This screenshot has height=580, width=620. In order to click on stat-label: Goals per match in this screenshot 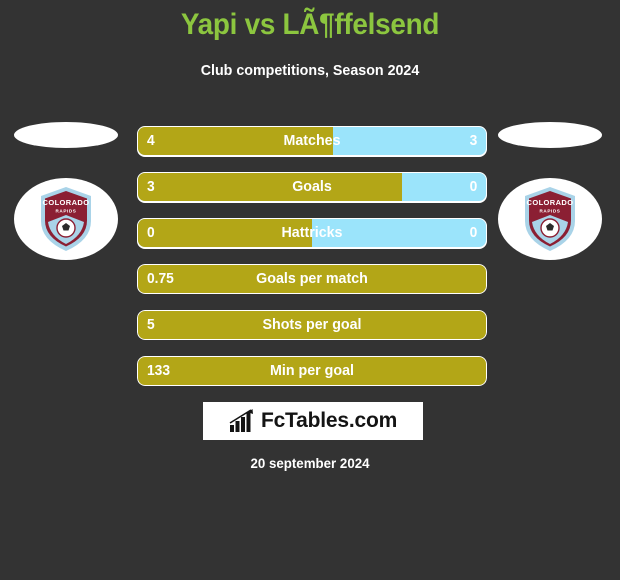, I will do `click(312, 278)`.